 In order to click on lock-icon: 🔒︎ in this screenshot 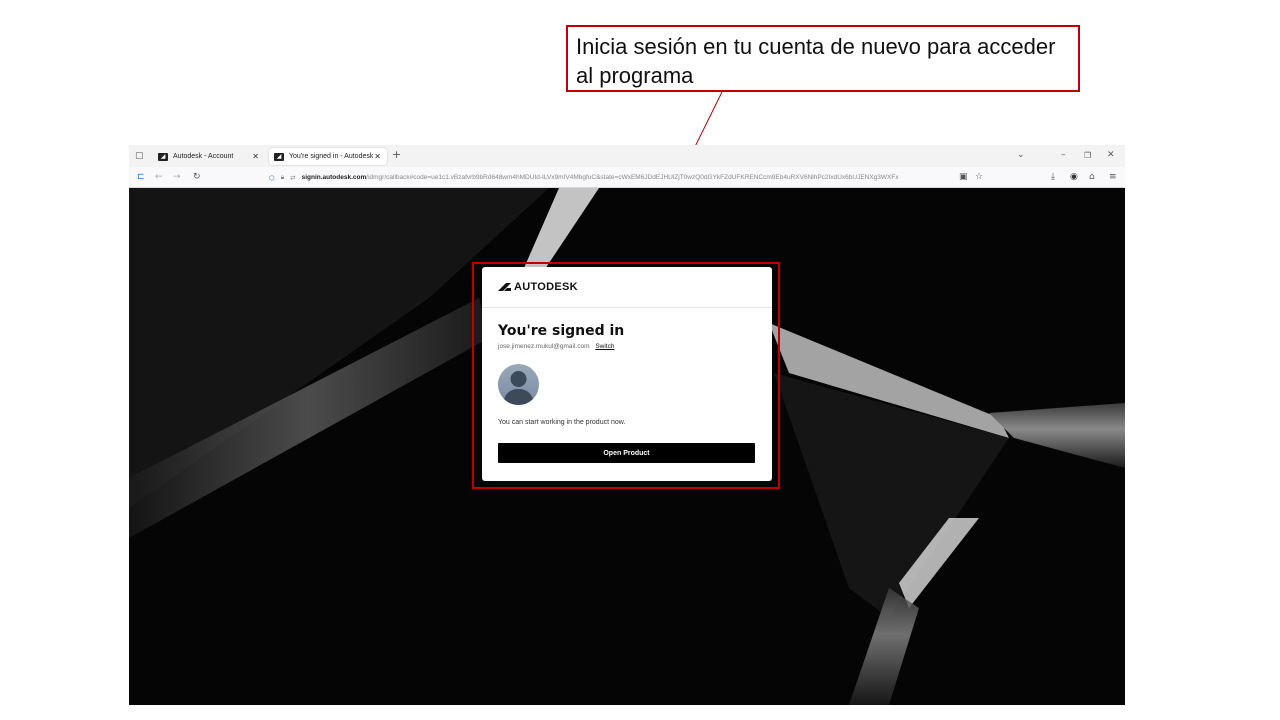, I will do `click(282, 178)`.